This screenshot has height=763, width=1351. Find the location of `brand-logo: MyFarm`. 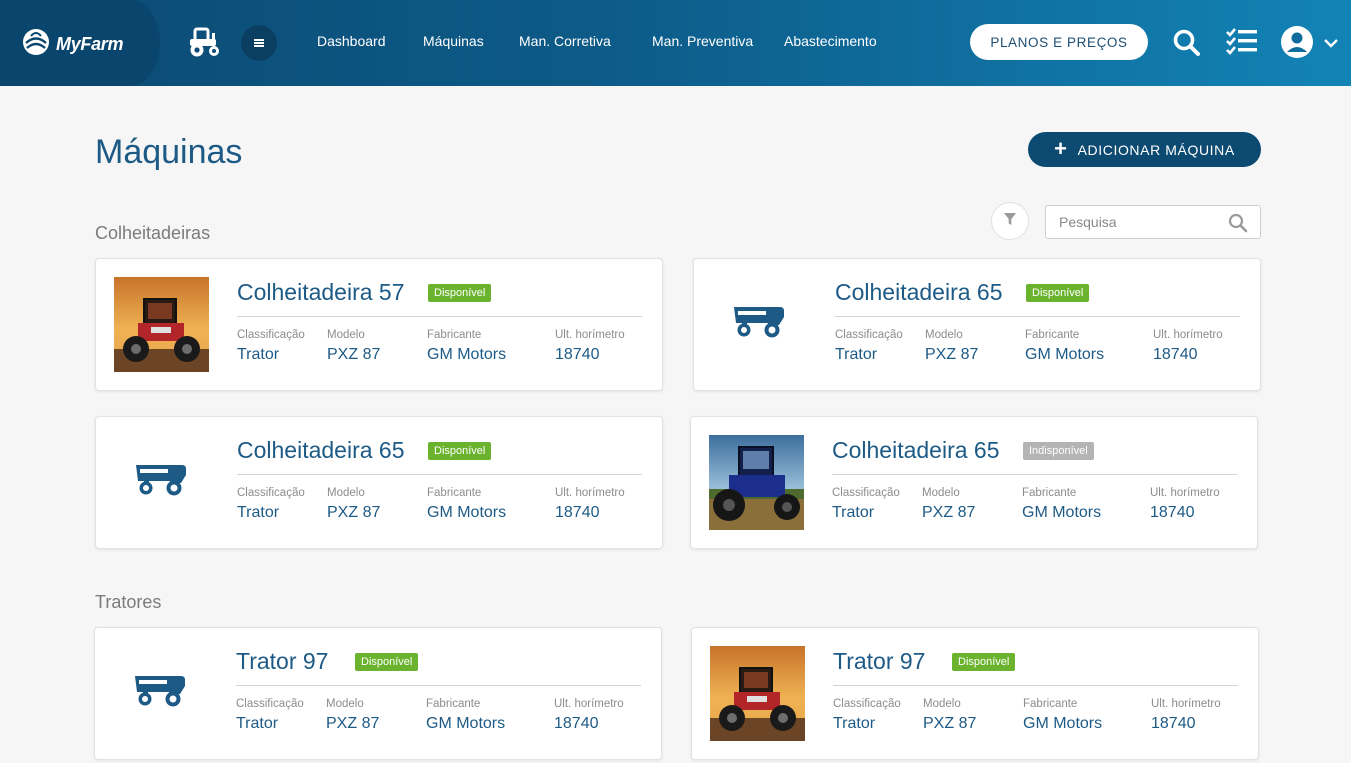

brand-logo: MyFarm is located at coordinates (73, 44).